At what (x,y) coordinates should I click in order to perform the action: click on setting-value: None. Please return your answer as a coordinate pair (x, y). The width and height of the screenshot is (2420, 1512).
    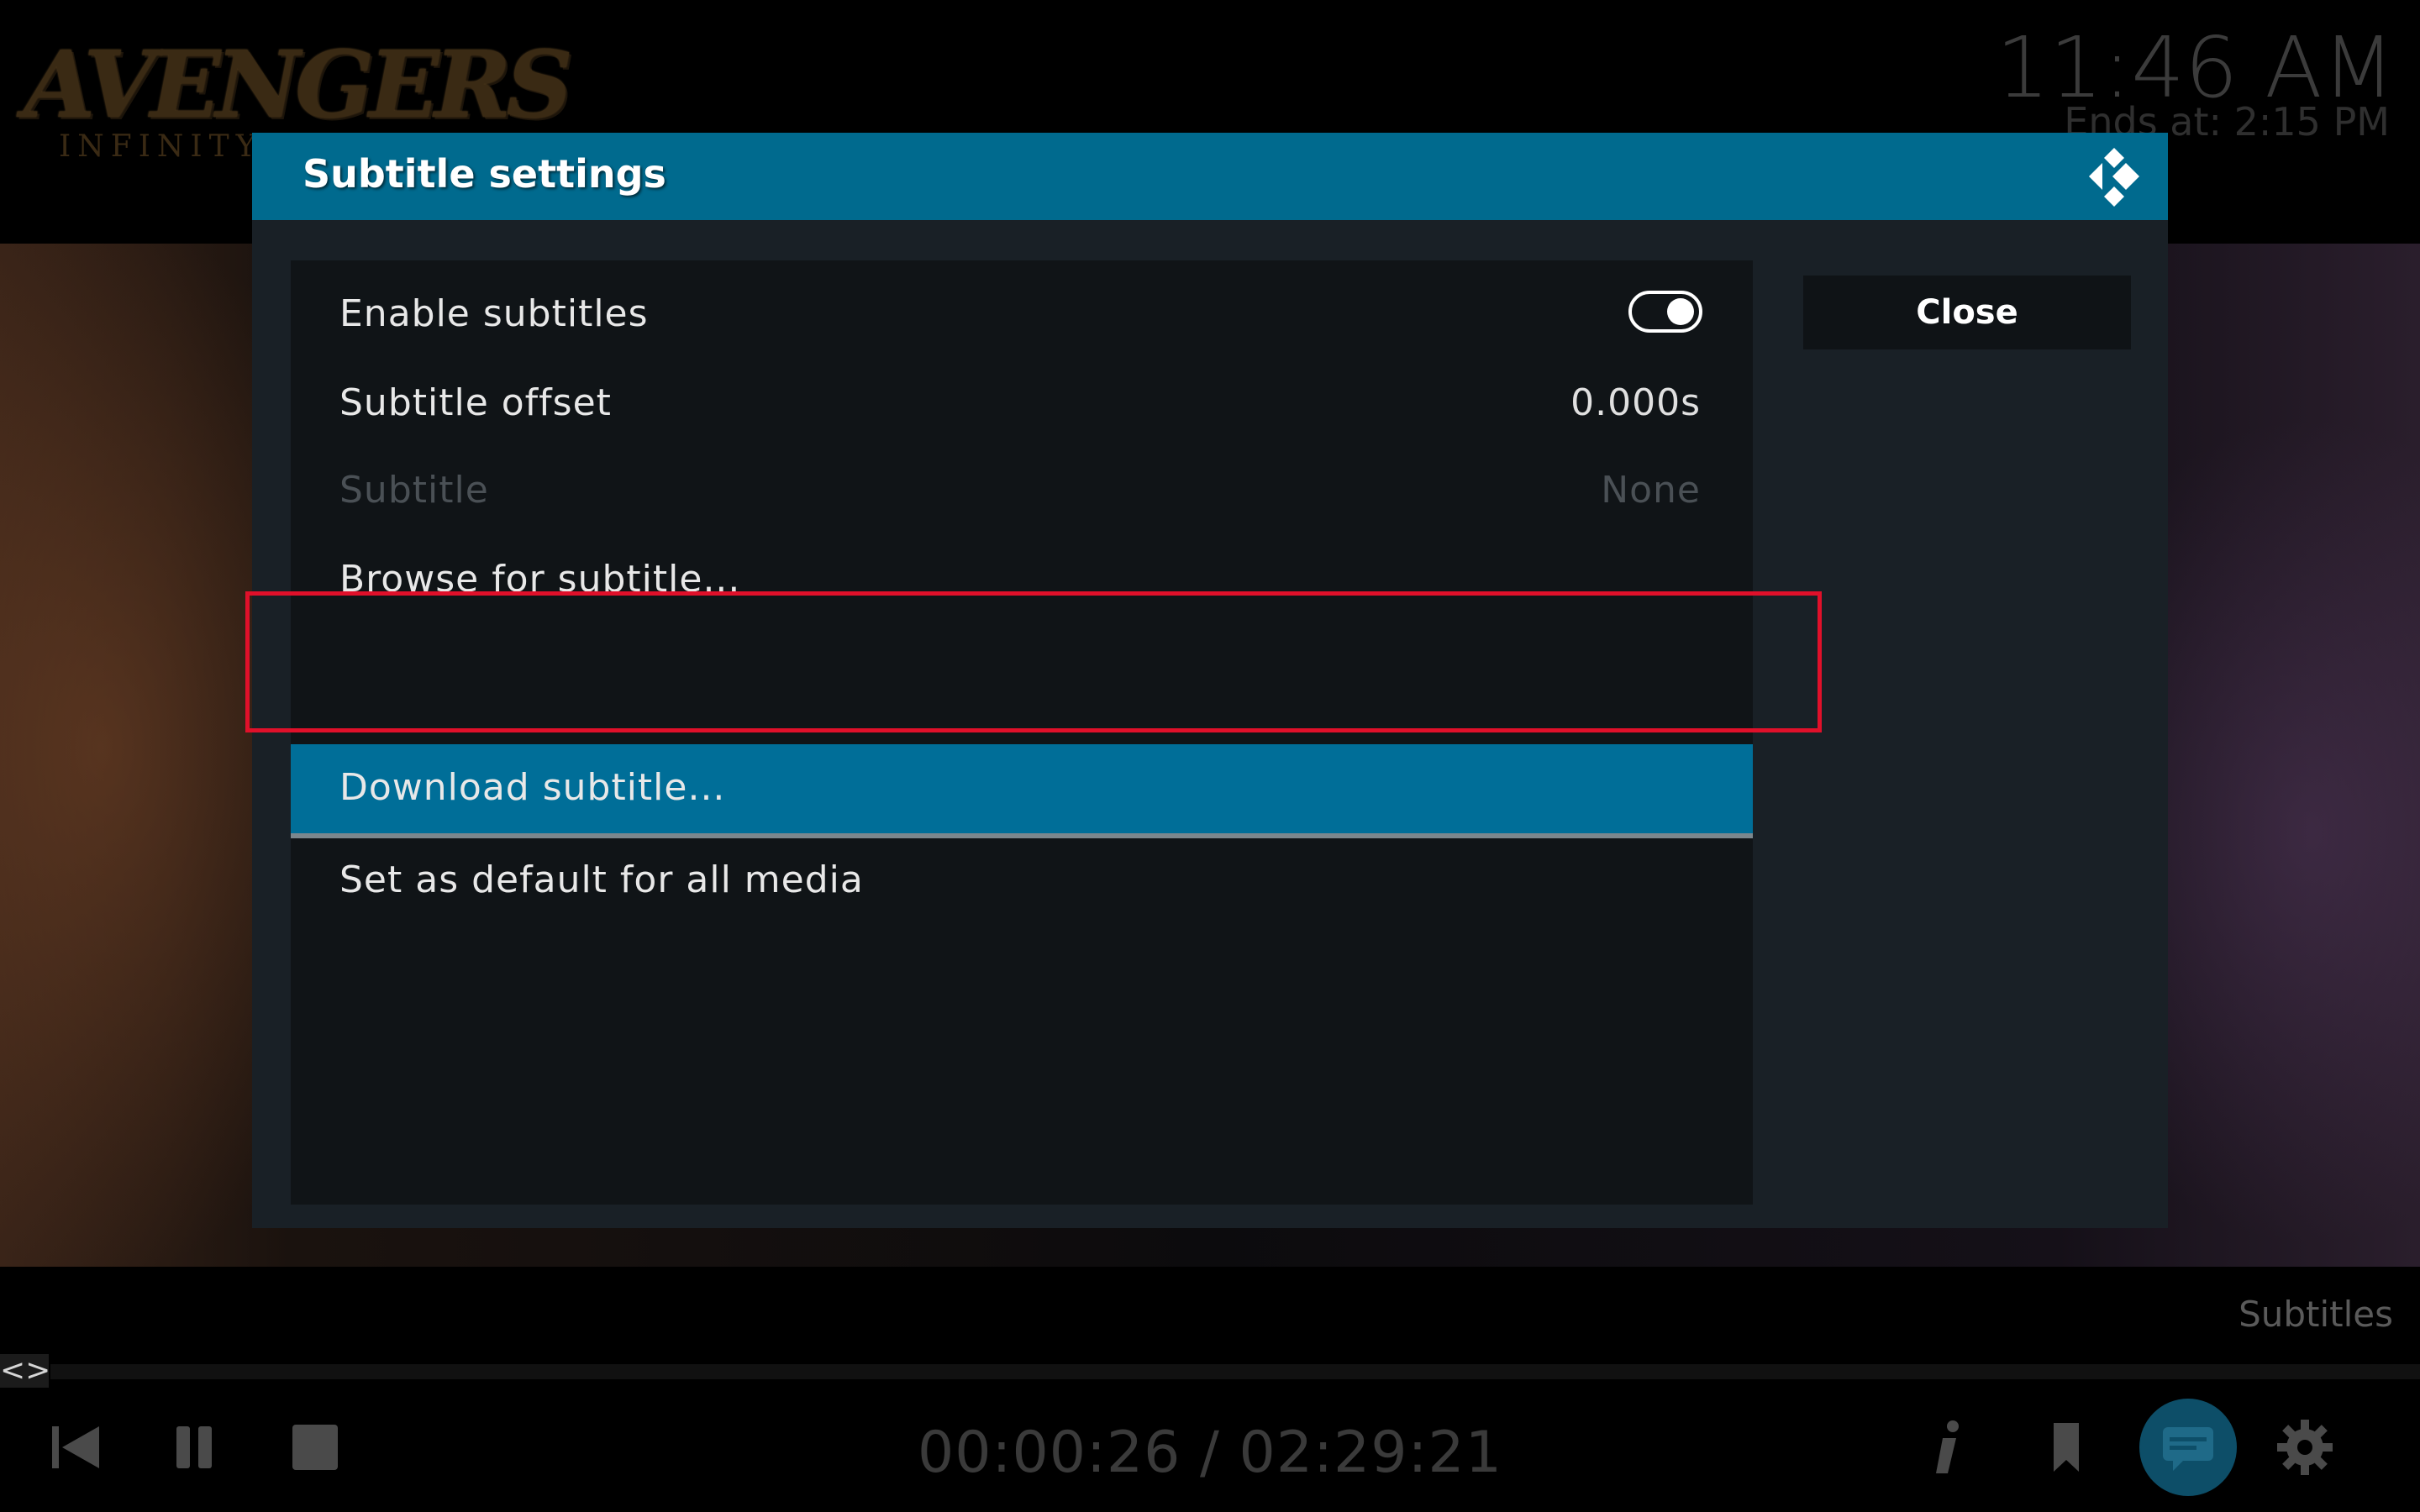
    Looking at the image, I should click on (1651, 490).